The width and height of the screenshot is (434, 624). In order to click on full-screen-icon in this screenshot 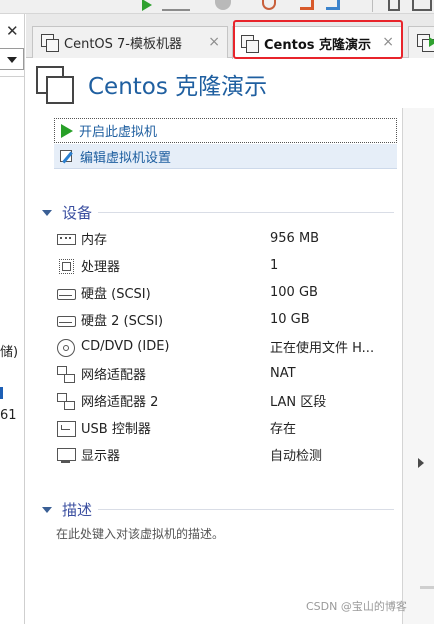, I will do `click(422, 5)`.